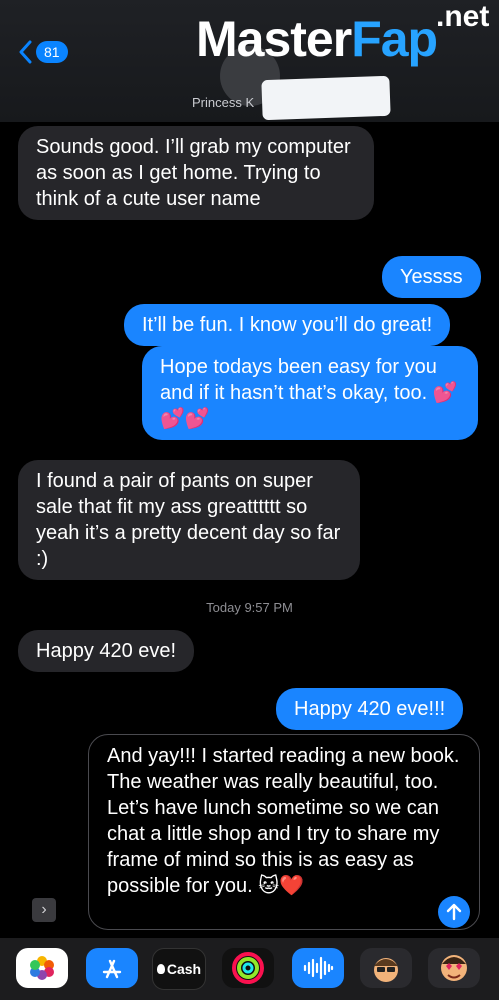  I want to click on chevron-right-icon: ›, so click(44, 909).